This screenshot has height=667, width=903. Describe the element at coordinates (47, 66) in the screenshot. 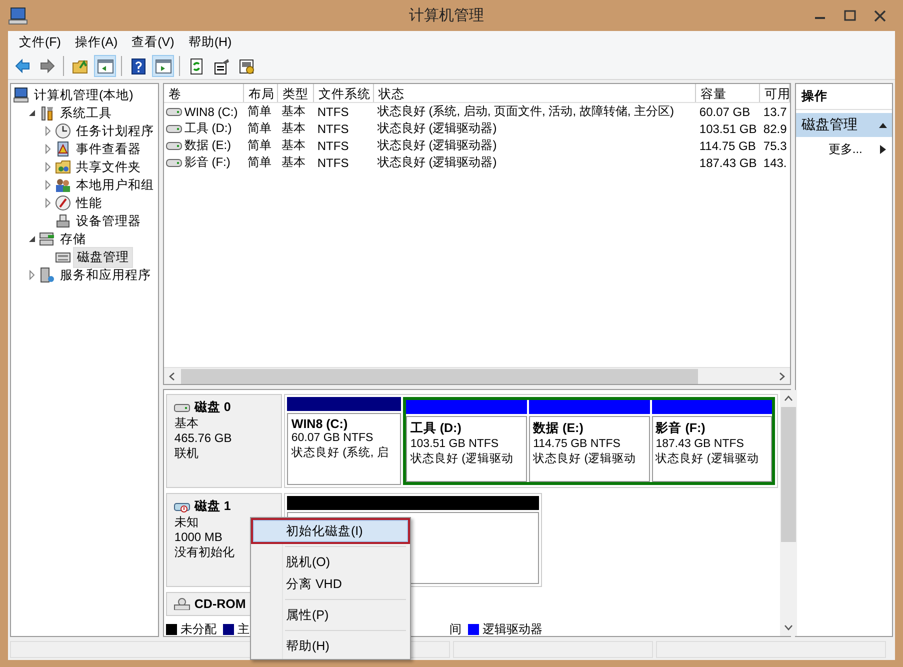

I see `forward-arrow-icon` at that location.